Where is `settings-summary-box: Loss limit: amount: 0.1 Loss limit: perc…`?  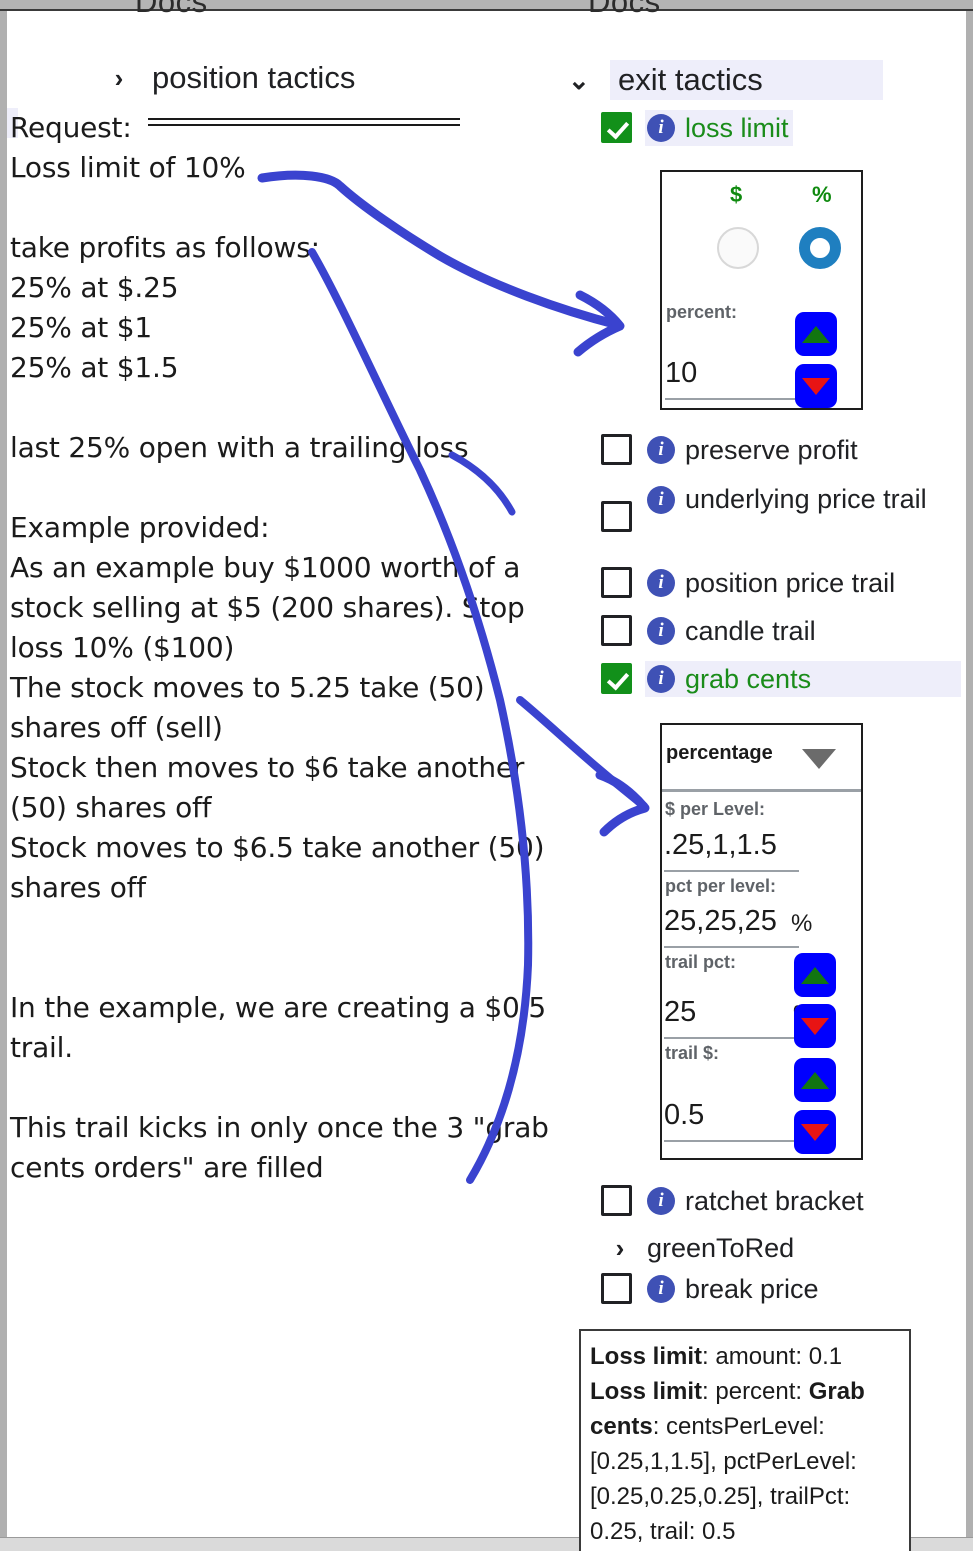
settings-summary-box: Loss limit: amount: 0.1 Loss limit: perc… is located at coordinates (745, 1440).